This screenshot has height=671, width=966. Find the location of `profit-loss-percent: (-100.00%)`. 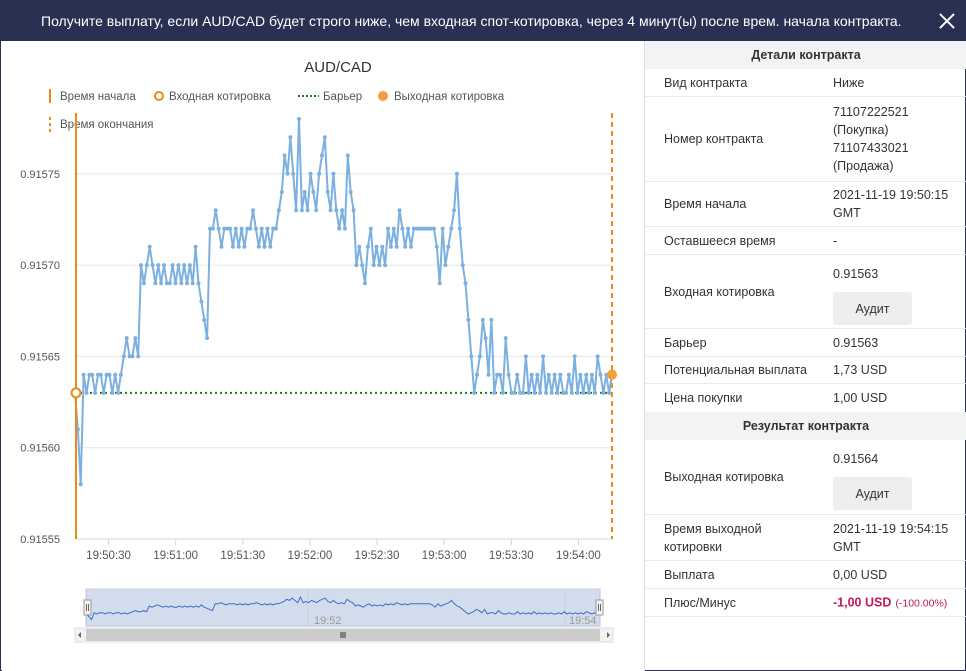

profit-loss-percent: (-100.00%) is located at coordinates (921, 603).